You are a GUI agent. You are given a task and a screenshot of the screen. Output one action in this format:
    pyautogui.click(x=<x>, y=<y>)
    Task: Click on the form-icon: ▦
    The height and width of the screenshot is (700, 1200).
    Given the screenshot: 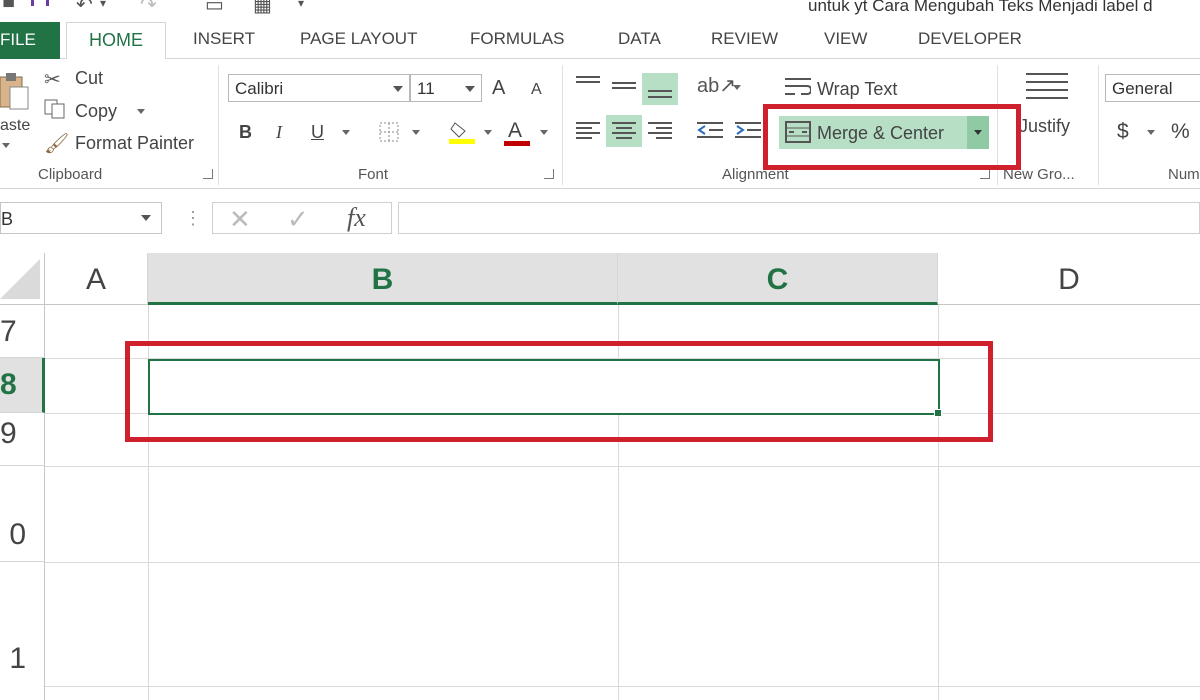 What is the action you would take?
    pyautogui.click(x=262, y=8)
    